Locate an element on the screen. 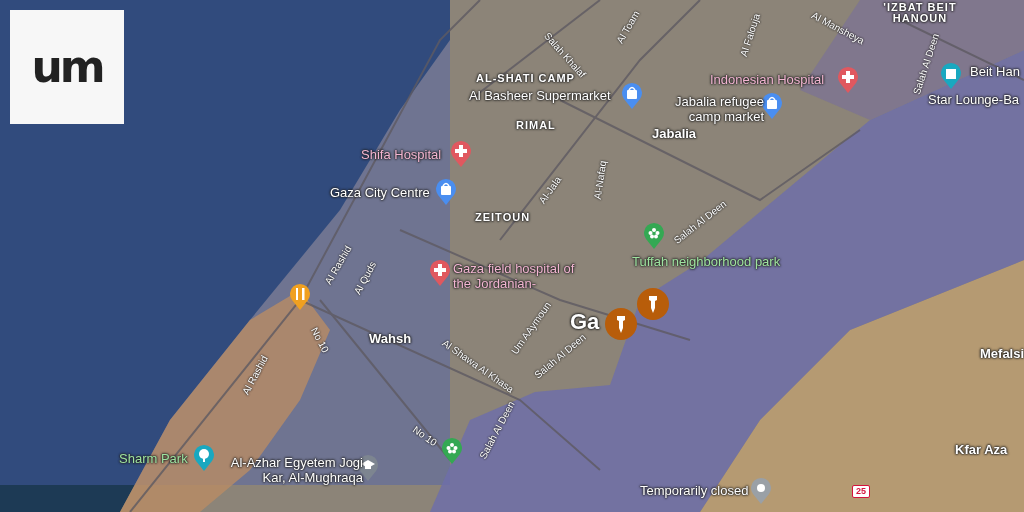  area-label: ZEITOUN is located at coordinates (503, 217).